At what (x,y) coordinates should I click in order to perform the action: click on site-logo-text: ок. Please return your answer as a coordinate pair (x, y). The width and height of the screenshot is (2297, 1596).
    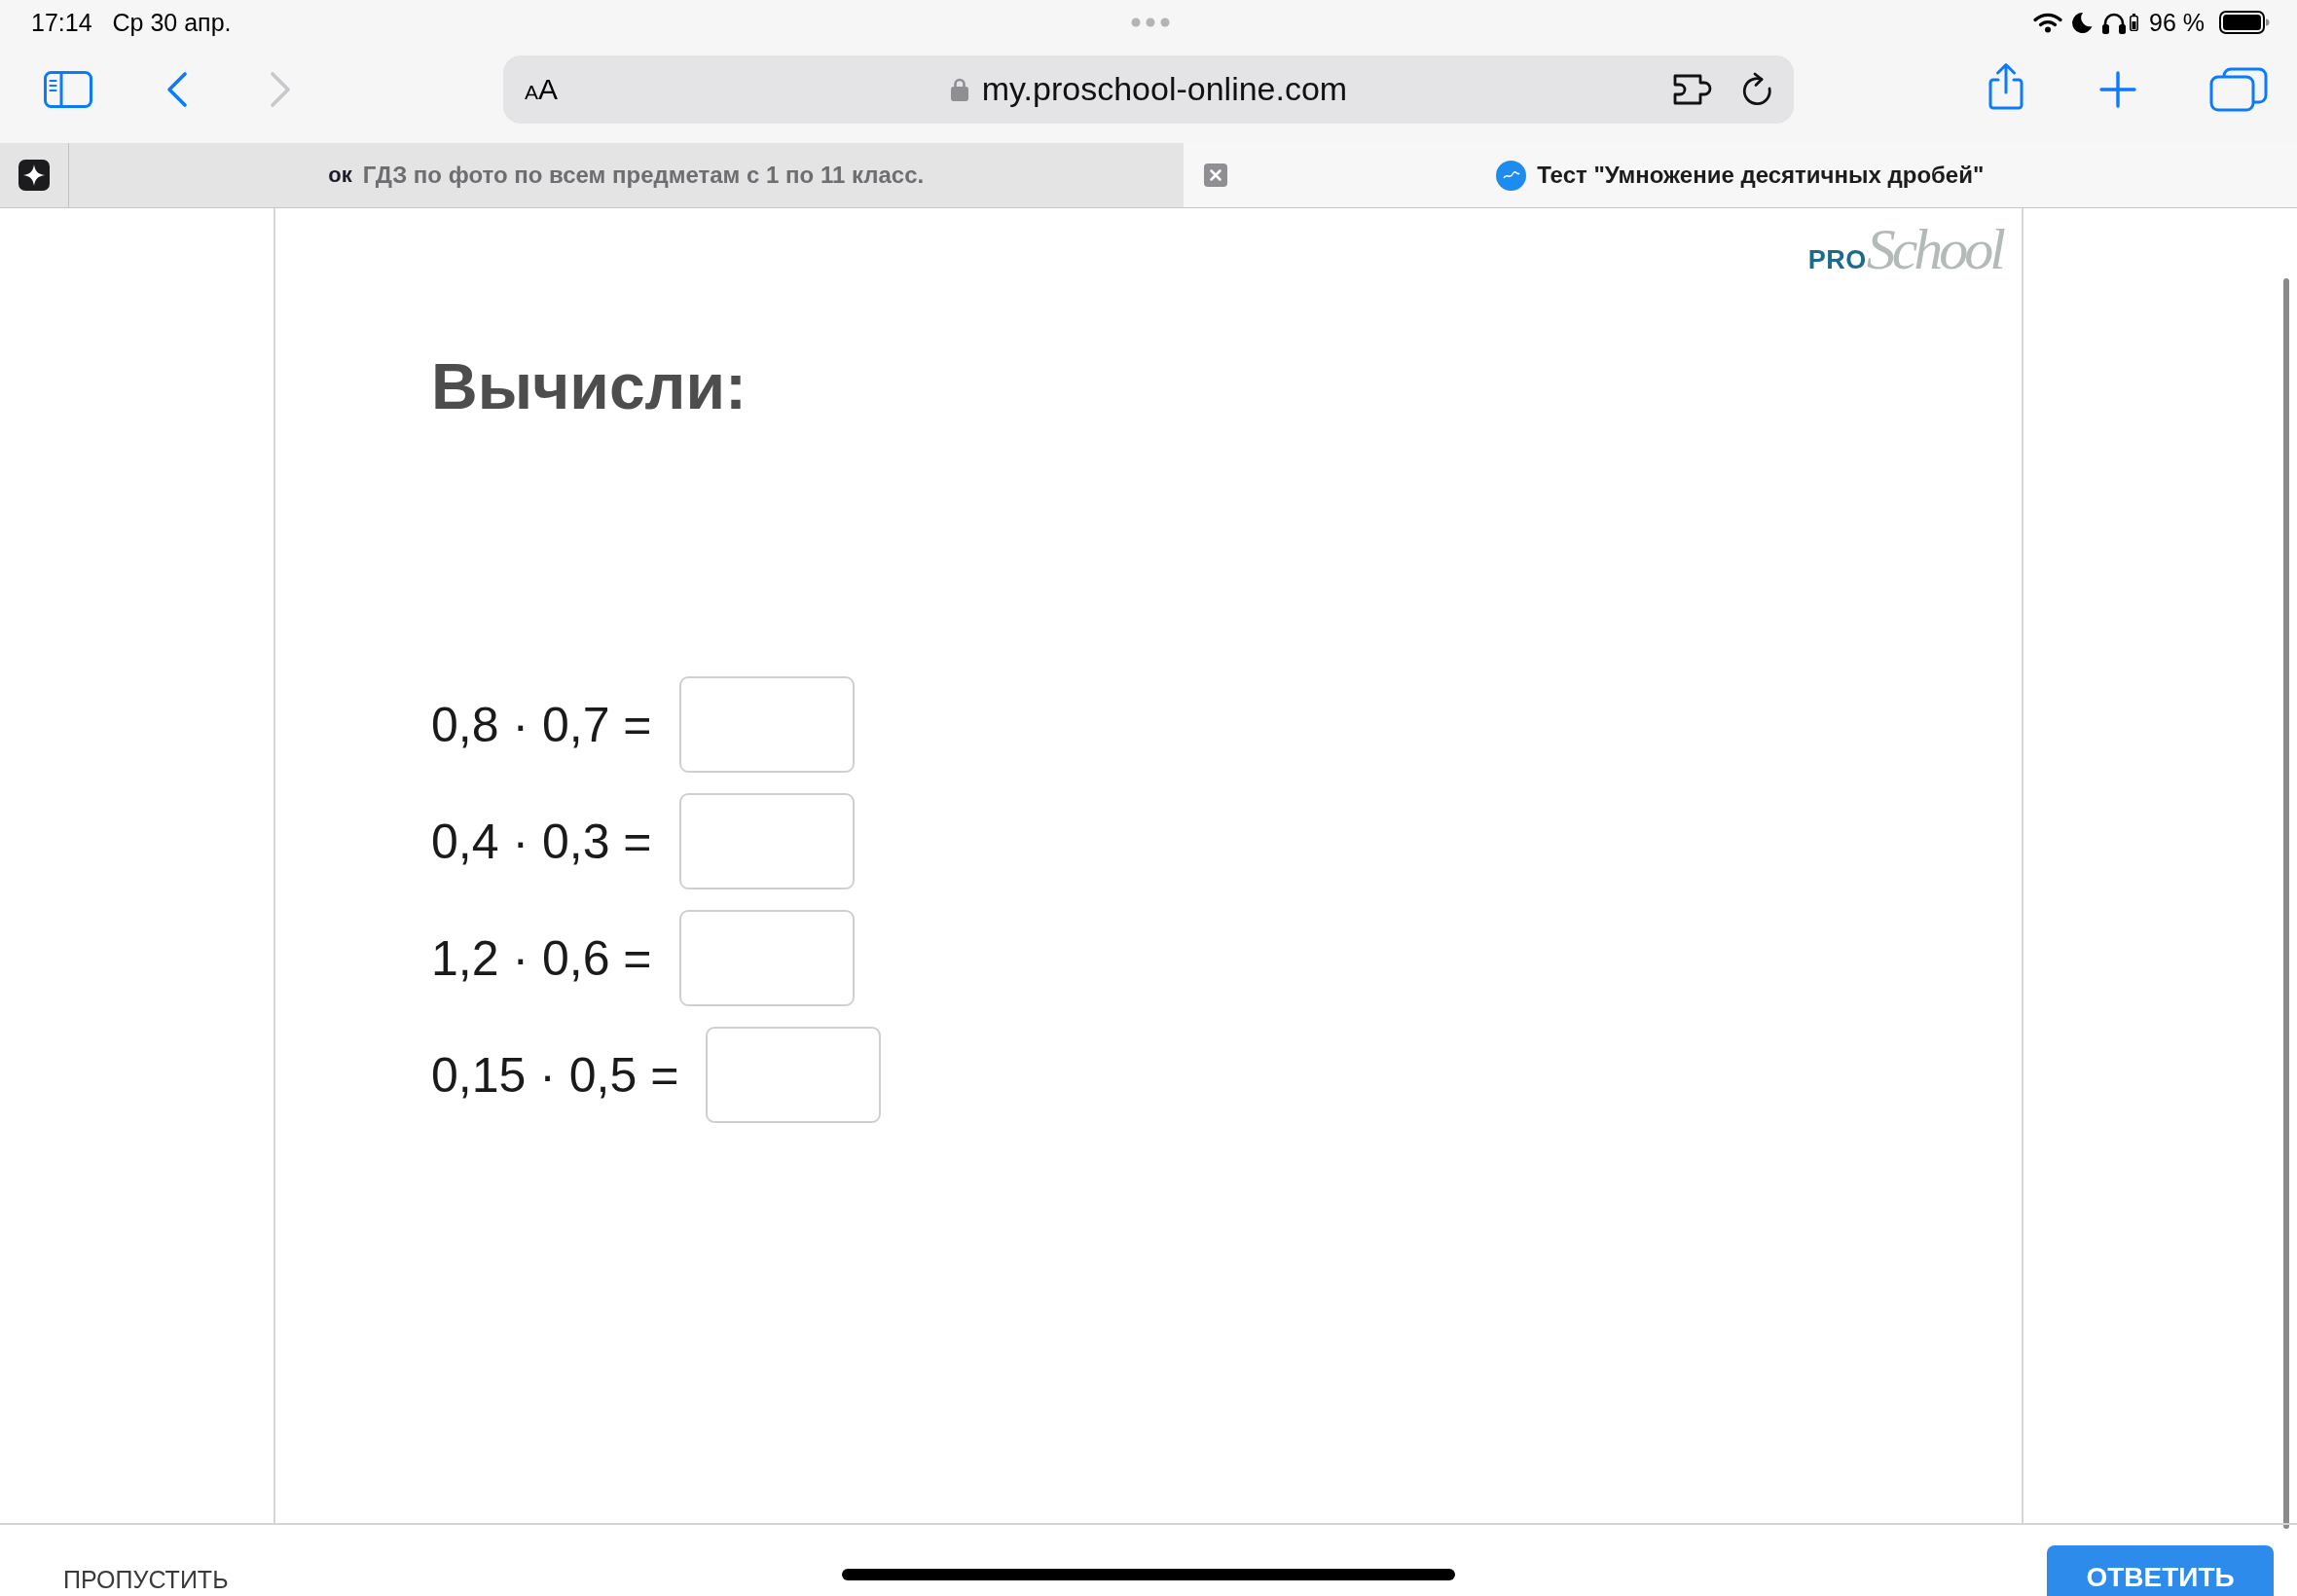
    Looking at the image, I should click on (340, 176).